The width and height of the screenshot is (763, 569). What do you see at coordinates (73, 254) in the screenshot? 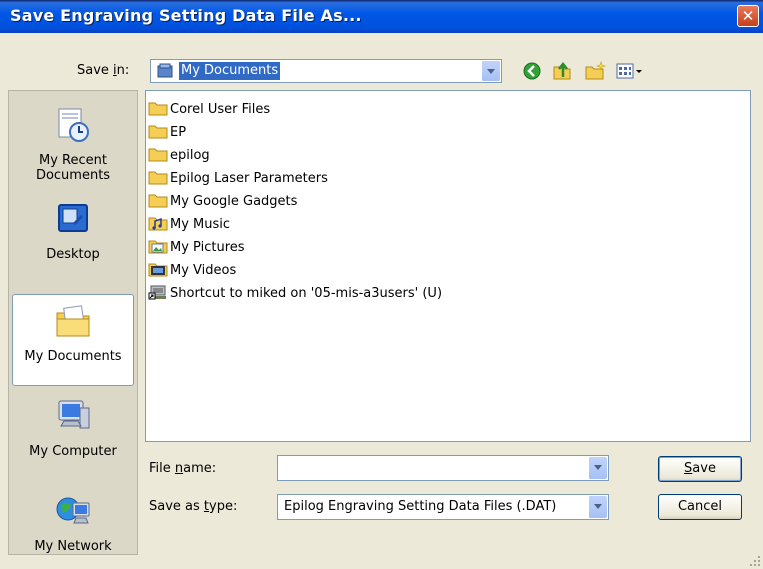
I see `place-label: Desktop` at bounding box center [73, 254].